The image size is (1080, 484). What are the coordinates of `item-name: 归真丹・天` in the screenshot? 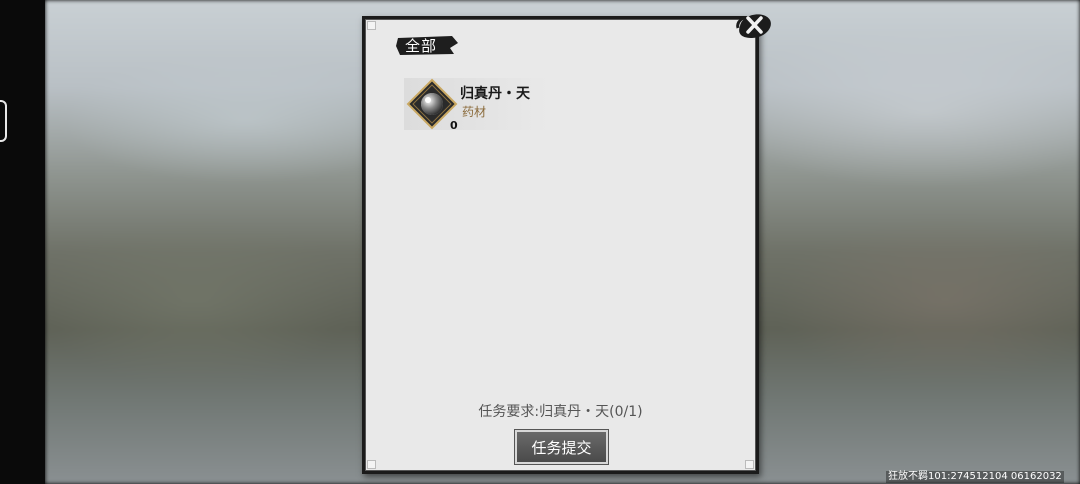 It's located at (495, 94).